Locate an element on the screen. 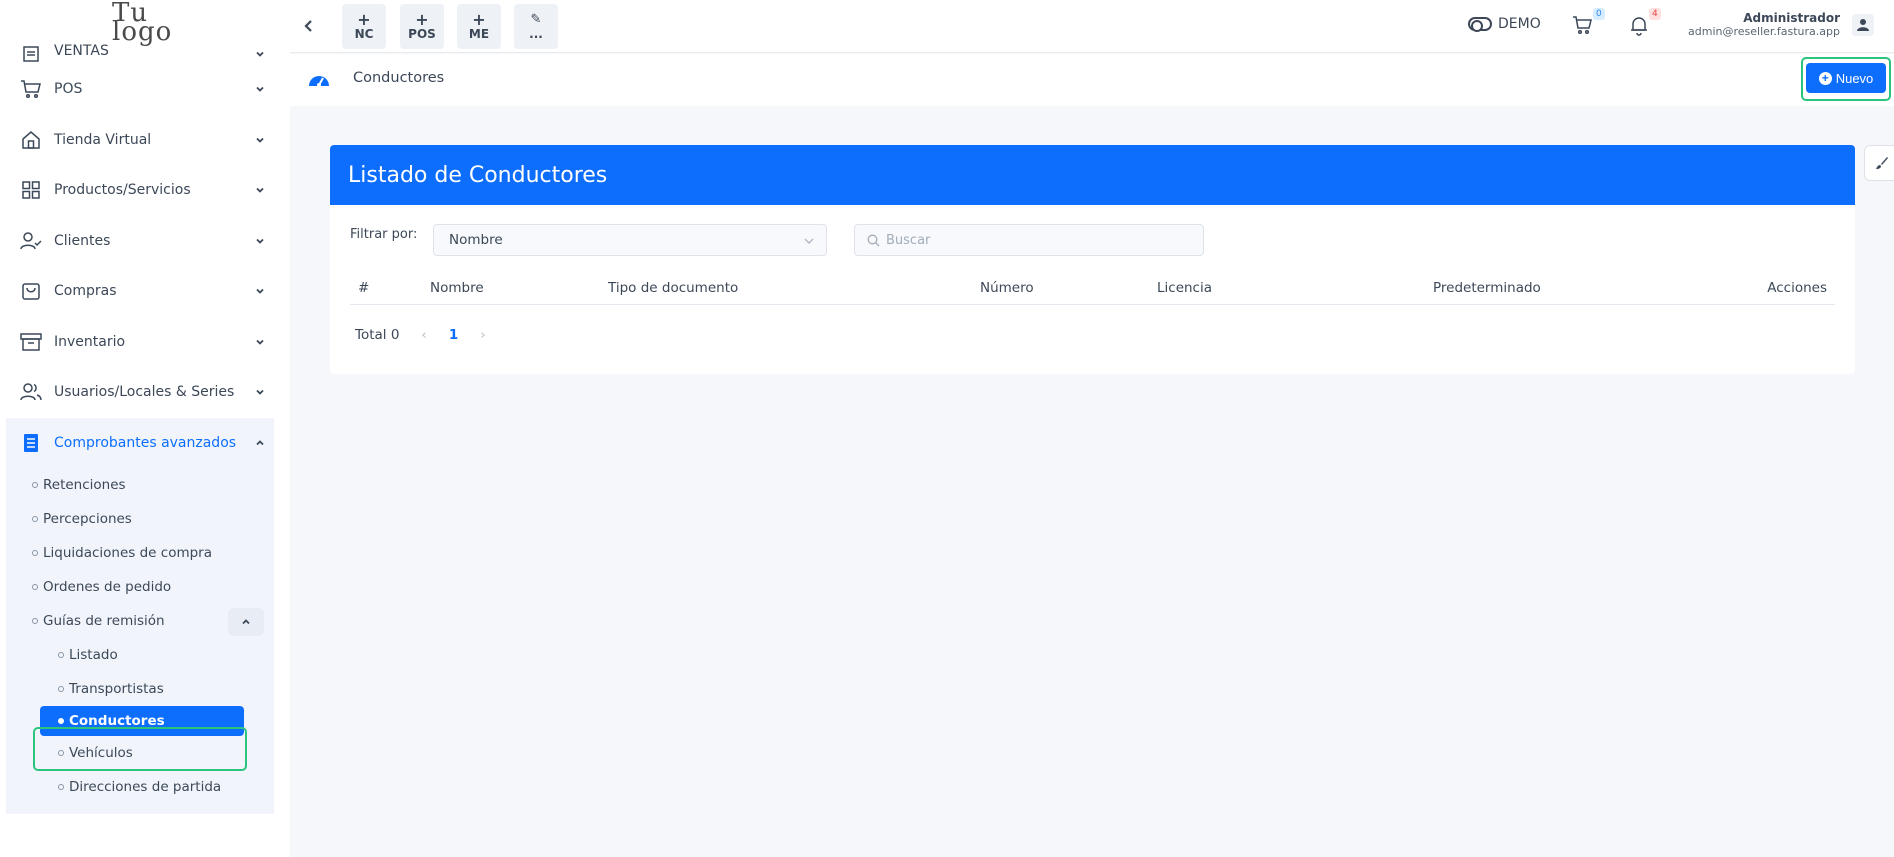 This screenshot has height=857, width=1894. next-page-button: › is located at coordinates (482, 335).